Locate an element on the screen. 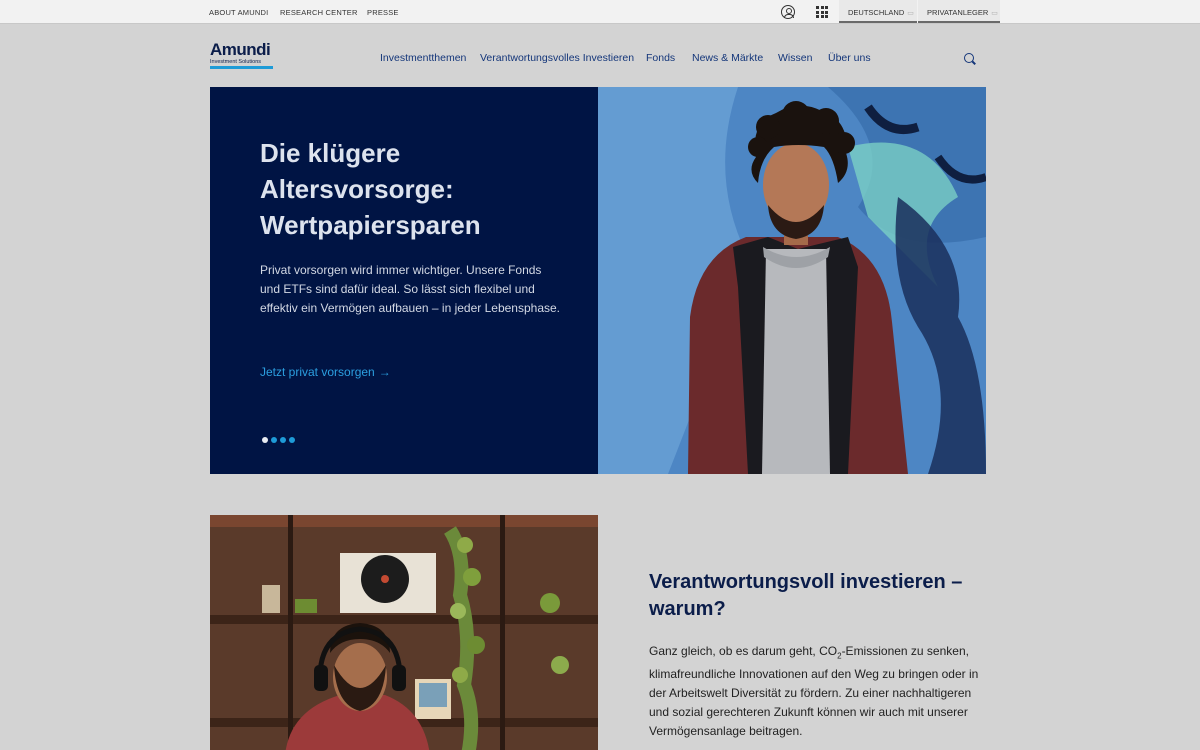  section-title: Verantwortungsvoll investieren – warum? is located at coordinates (806, 595).